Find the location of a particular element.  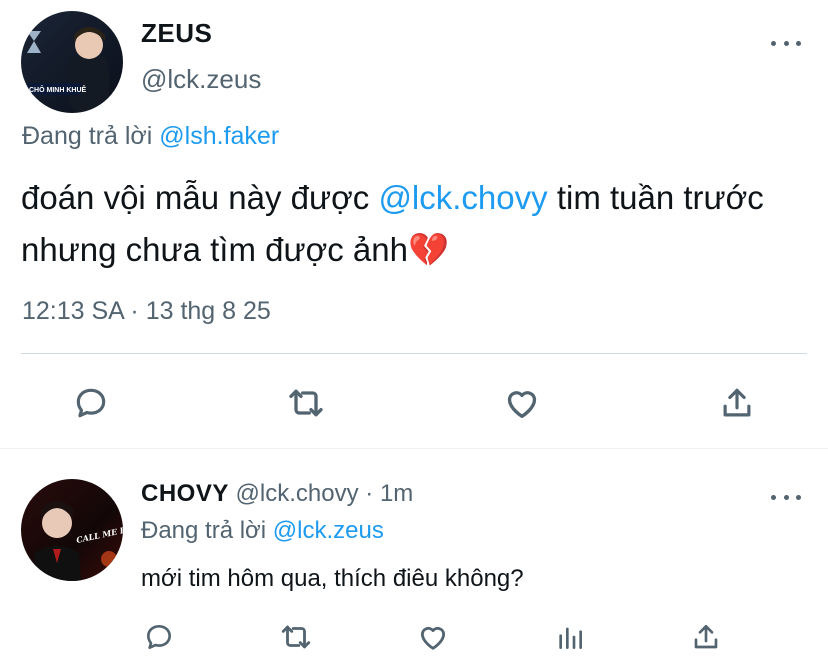

reply-like-button is located at coordinates (433, 637).